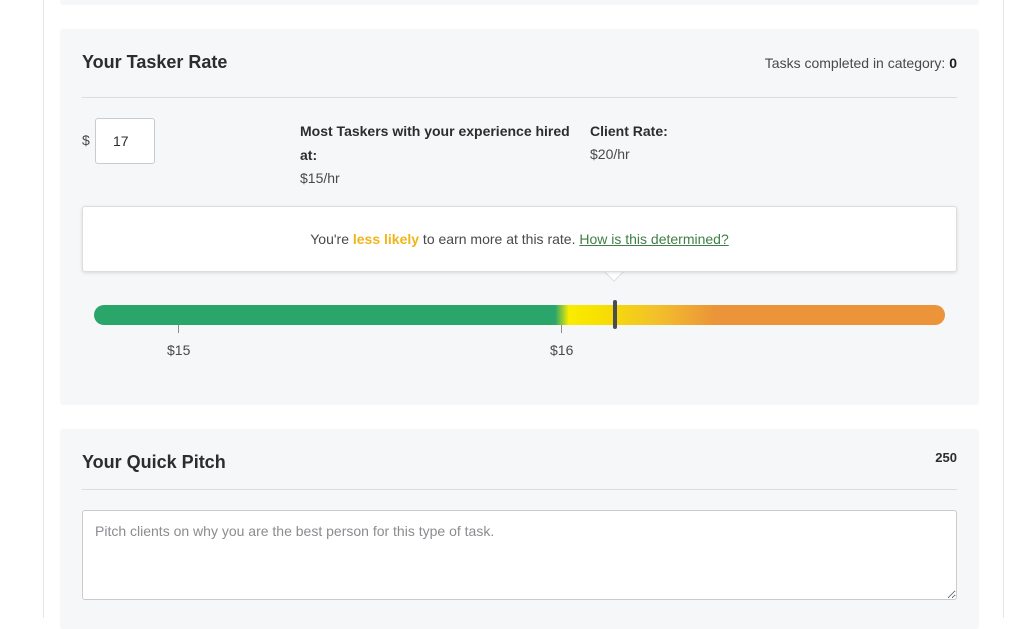 This screenshot has height=629, width=1034. What do you see at coordinates (946, 457) in the screenshot?
I see `pitch-char-count: 250` at bounding box center [946, 457].